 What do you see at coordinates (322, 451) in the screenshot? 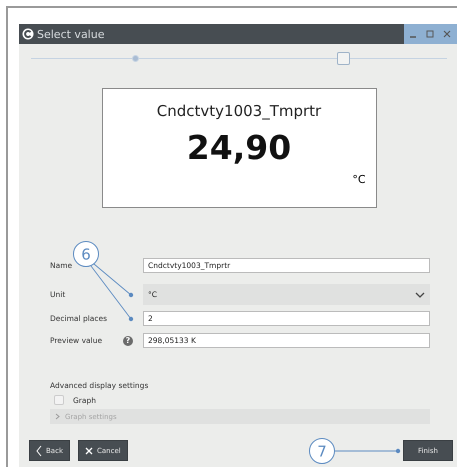
I see `callout-marker: 7` at bounding box center [322, 451].